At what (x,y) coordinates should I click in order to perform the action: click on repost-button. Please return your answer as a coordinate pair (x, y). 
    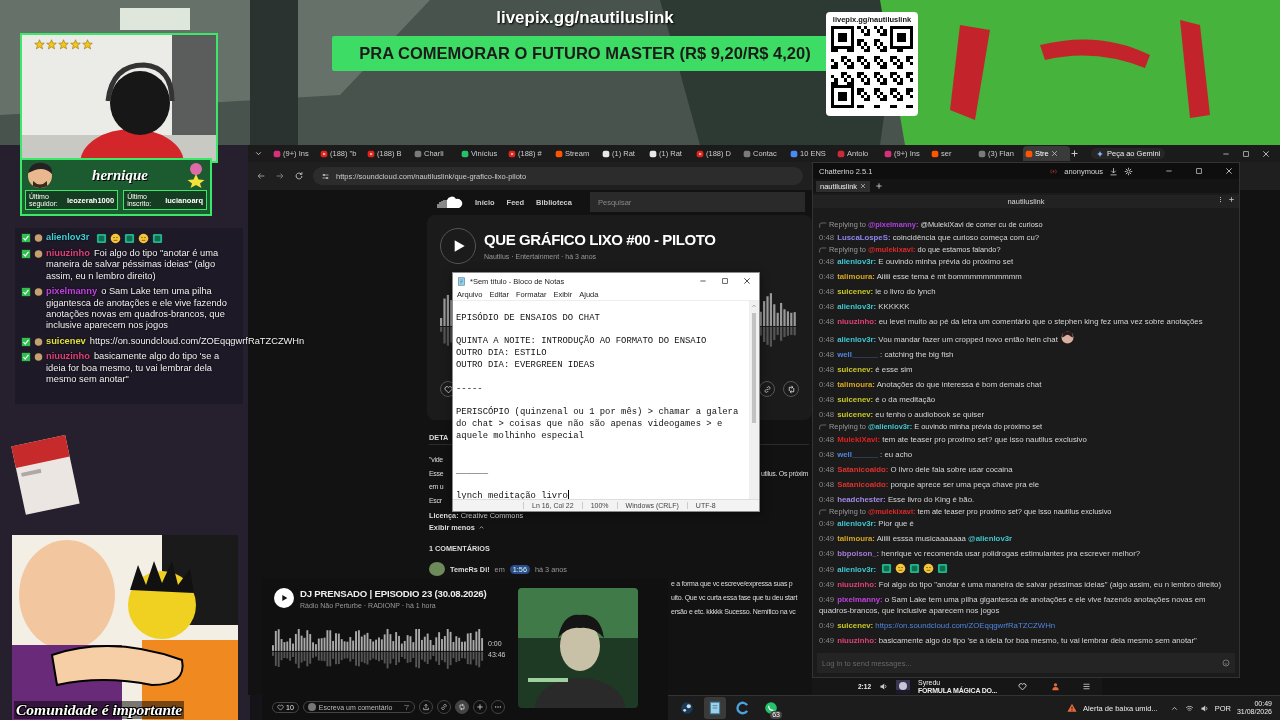
    Looking at the image, I should click on (461, 707).